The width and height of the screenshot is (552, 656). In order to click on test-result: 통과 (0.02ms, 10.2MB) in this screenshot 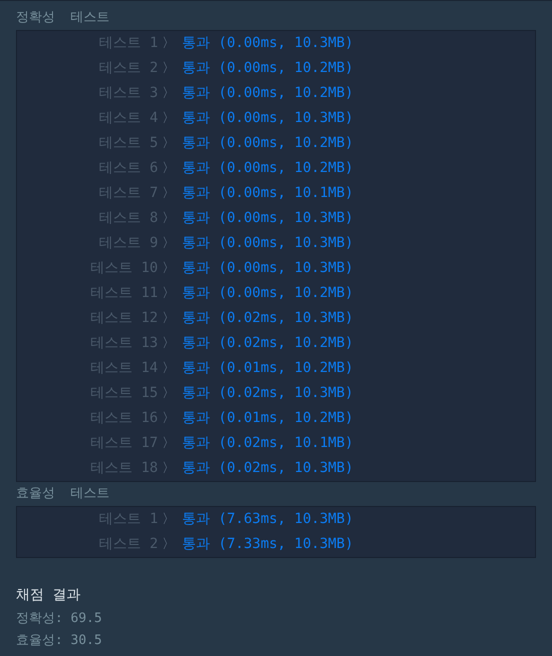, I will do `click(268, 343)`.